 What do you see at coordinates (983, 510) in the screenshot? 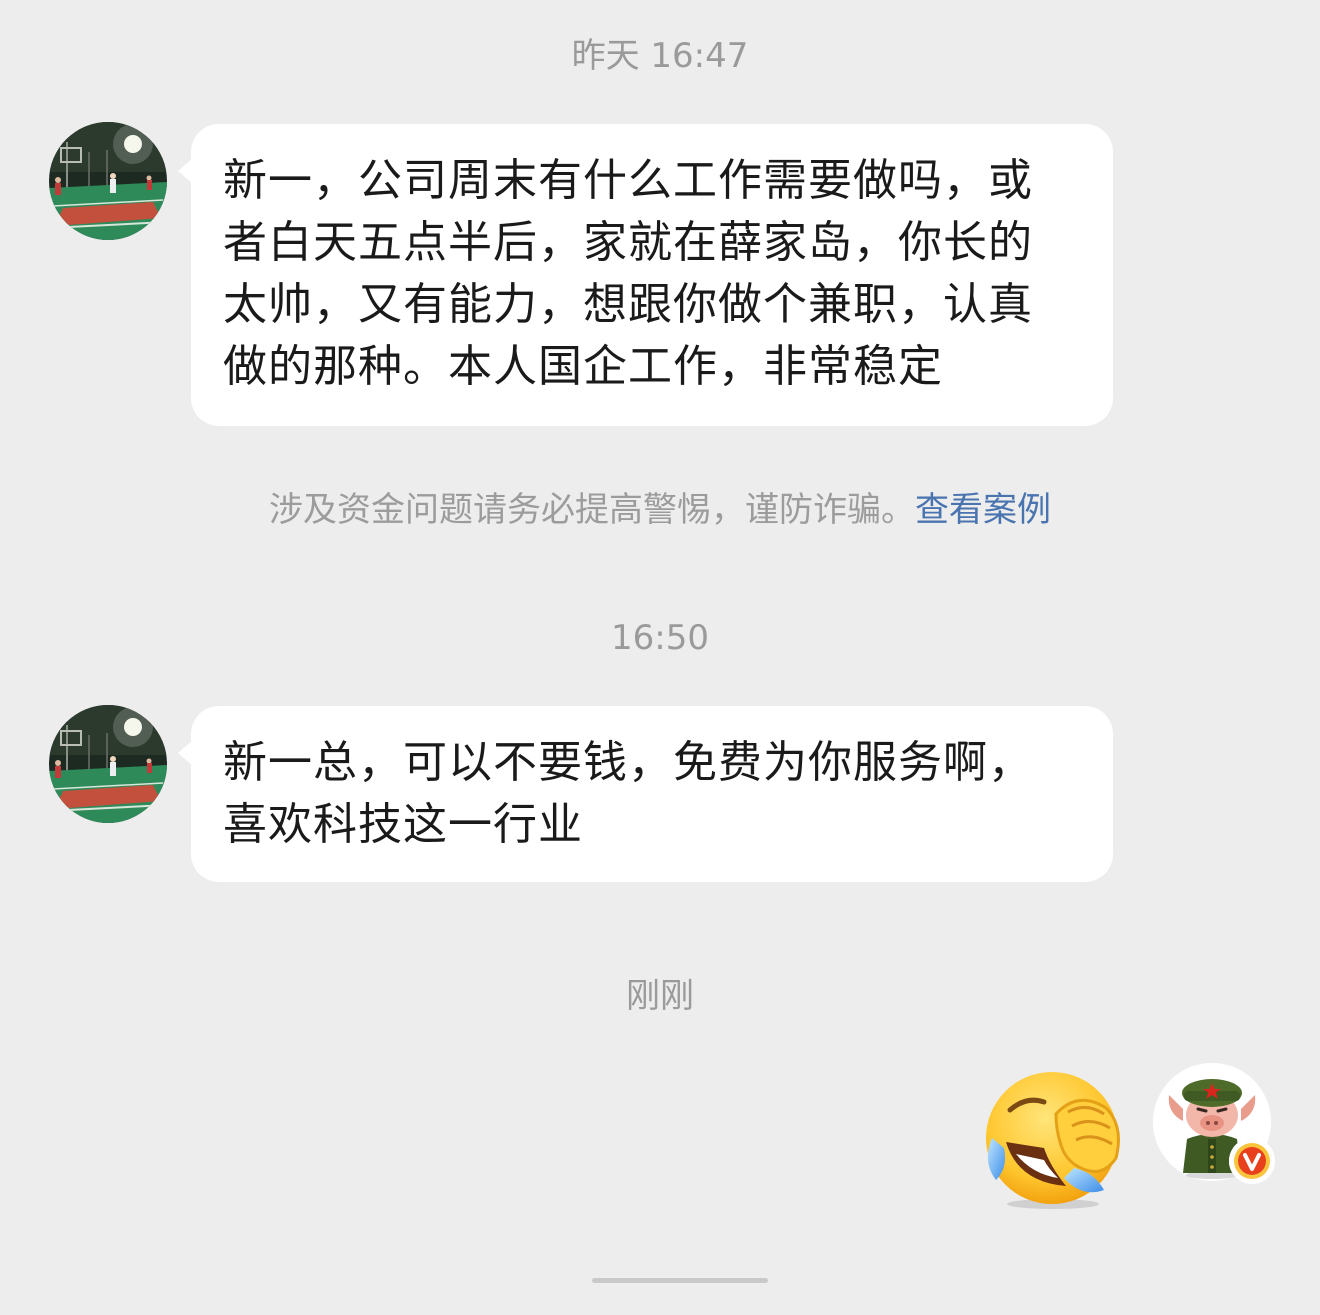
I see `view-cases-link: 查看案例` at bounding box center [983, 510].